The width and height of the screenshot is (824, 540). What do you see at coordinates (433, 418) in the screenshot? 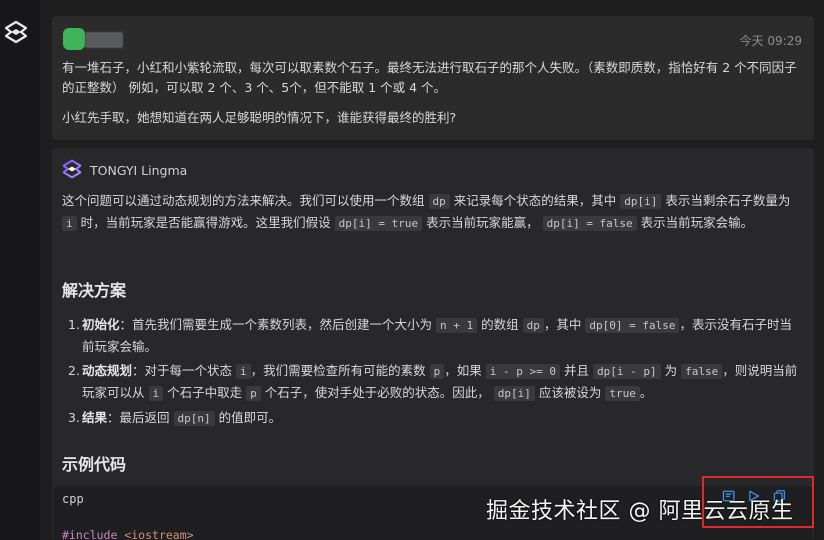
I see `step-item: 3. 结果：最后返回 dp[n] 的值即可。` at bounding box center [433, 418].